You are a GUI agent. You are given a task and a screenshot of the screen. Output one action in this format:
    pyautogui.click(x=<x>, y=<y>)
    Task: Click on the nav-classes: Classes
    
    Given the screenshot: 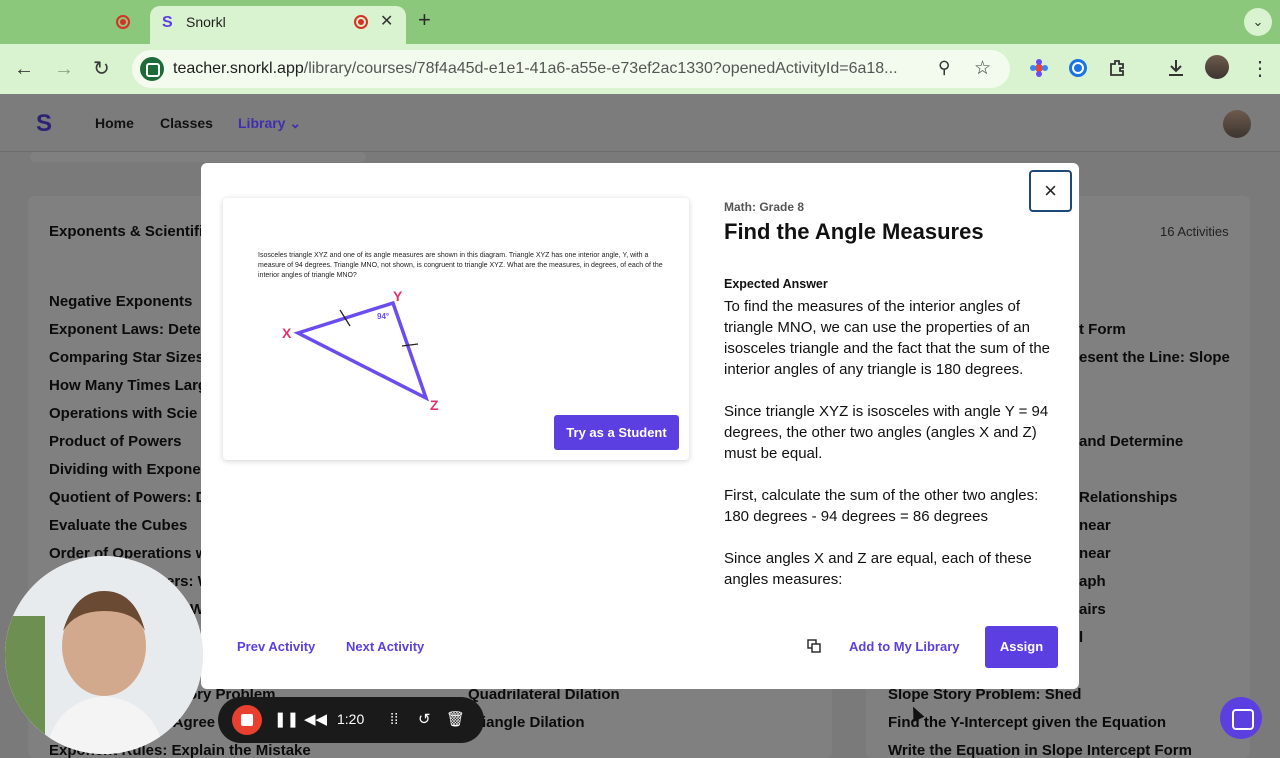 What is the action you would take?
    pyautogui.click(x=186, y=123)
    